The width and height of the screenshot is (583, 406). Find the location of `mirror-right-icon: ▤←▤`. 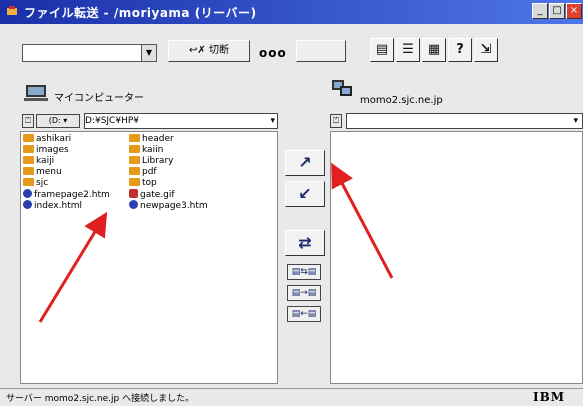

mirror-right-icon: ▤←▤ is located at coordinates (304, 314).